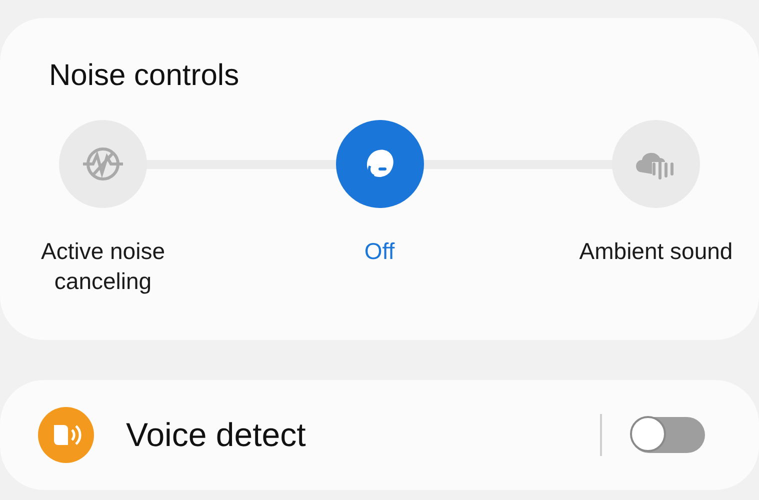  Describe the element at coordinates (216, 435) in the screenshot. I see `setting-label: Voice detect` at that location.